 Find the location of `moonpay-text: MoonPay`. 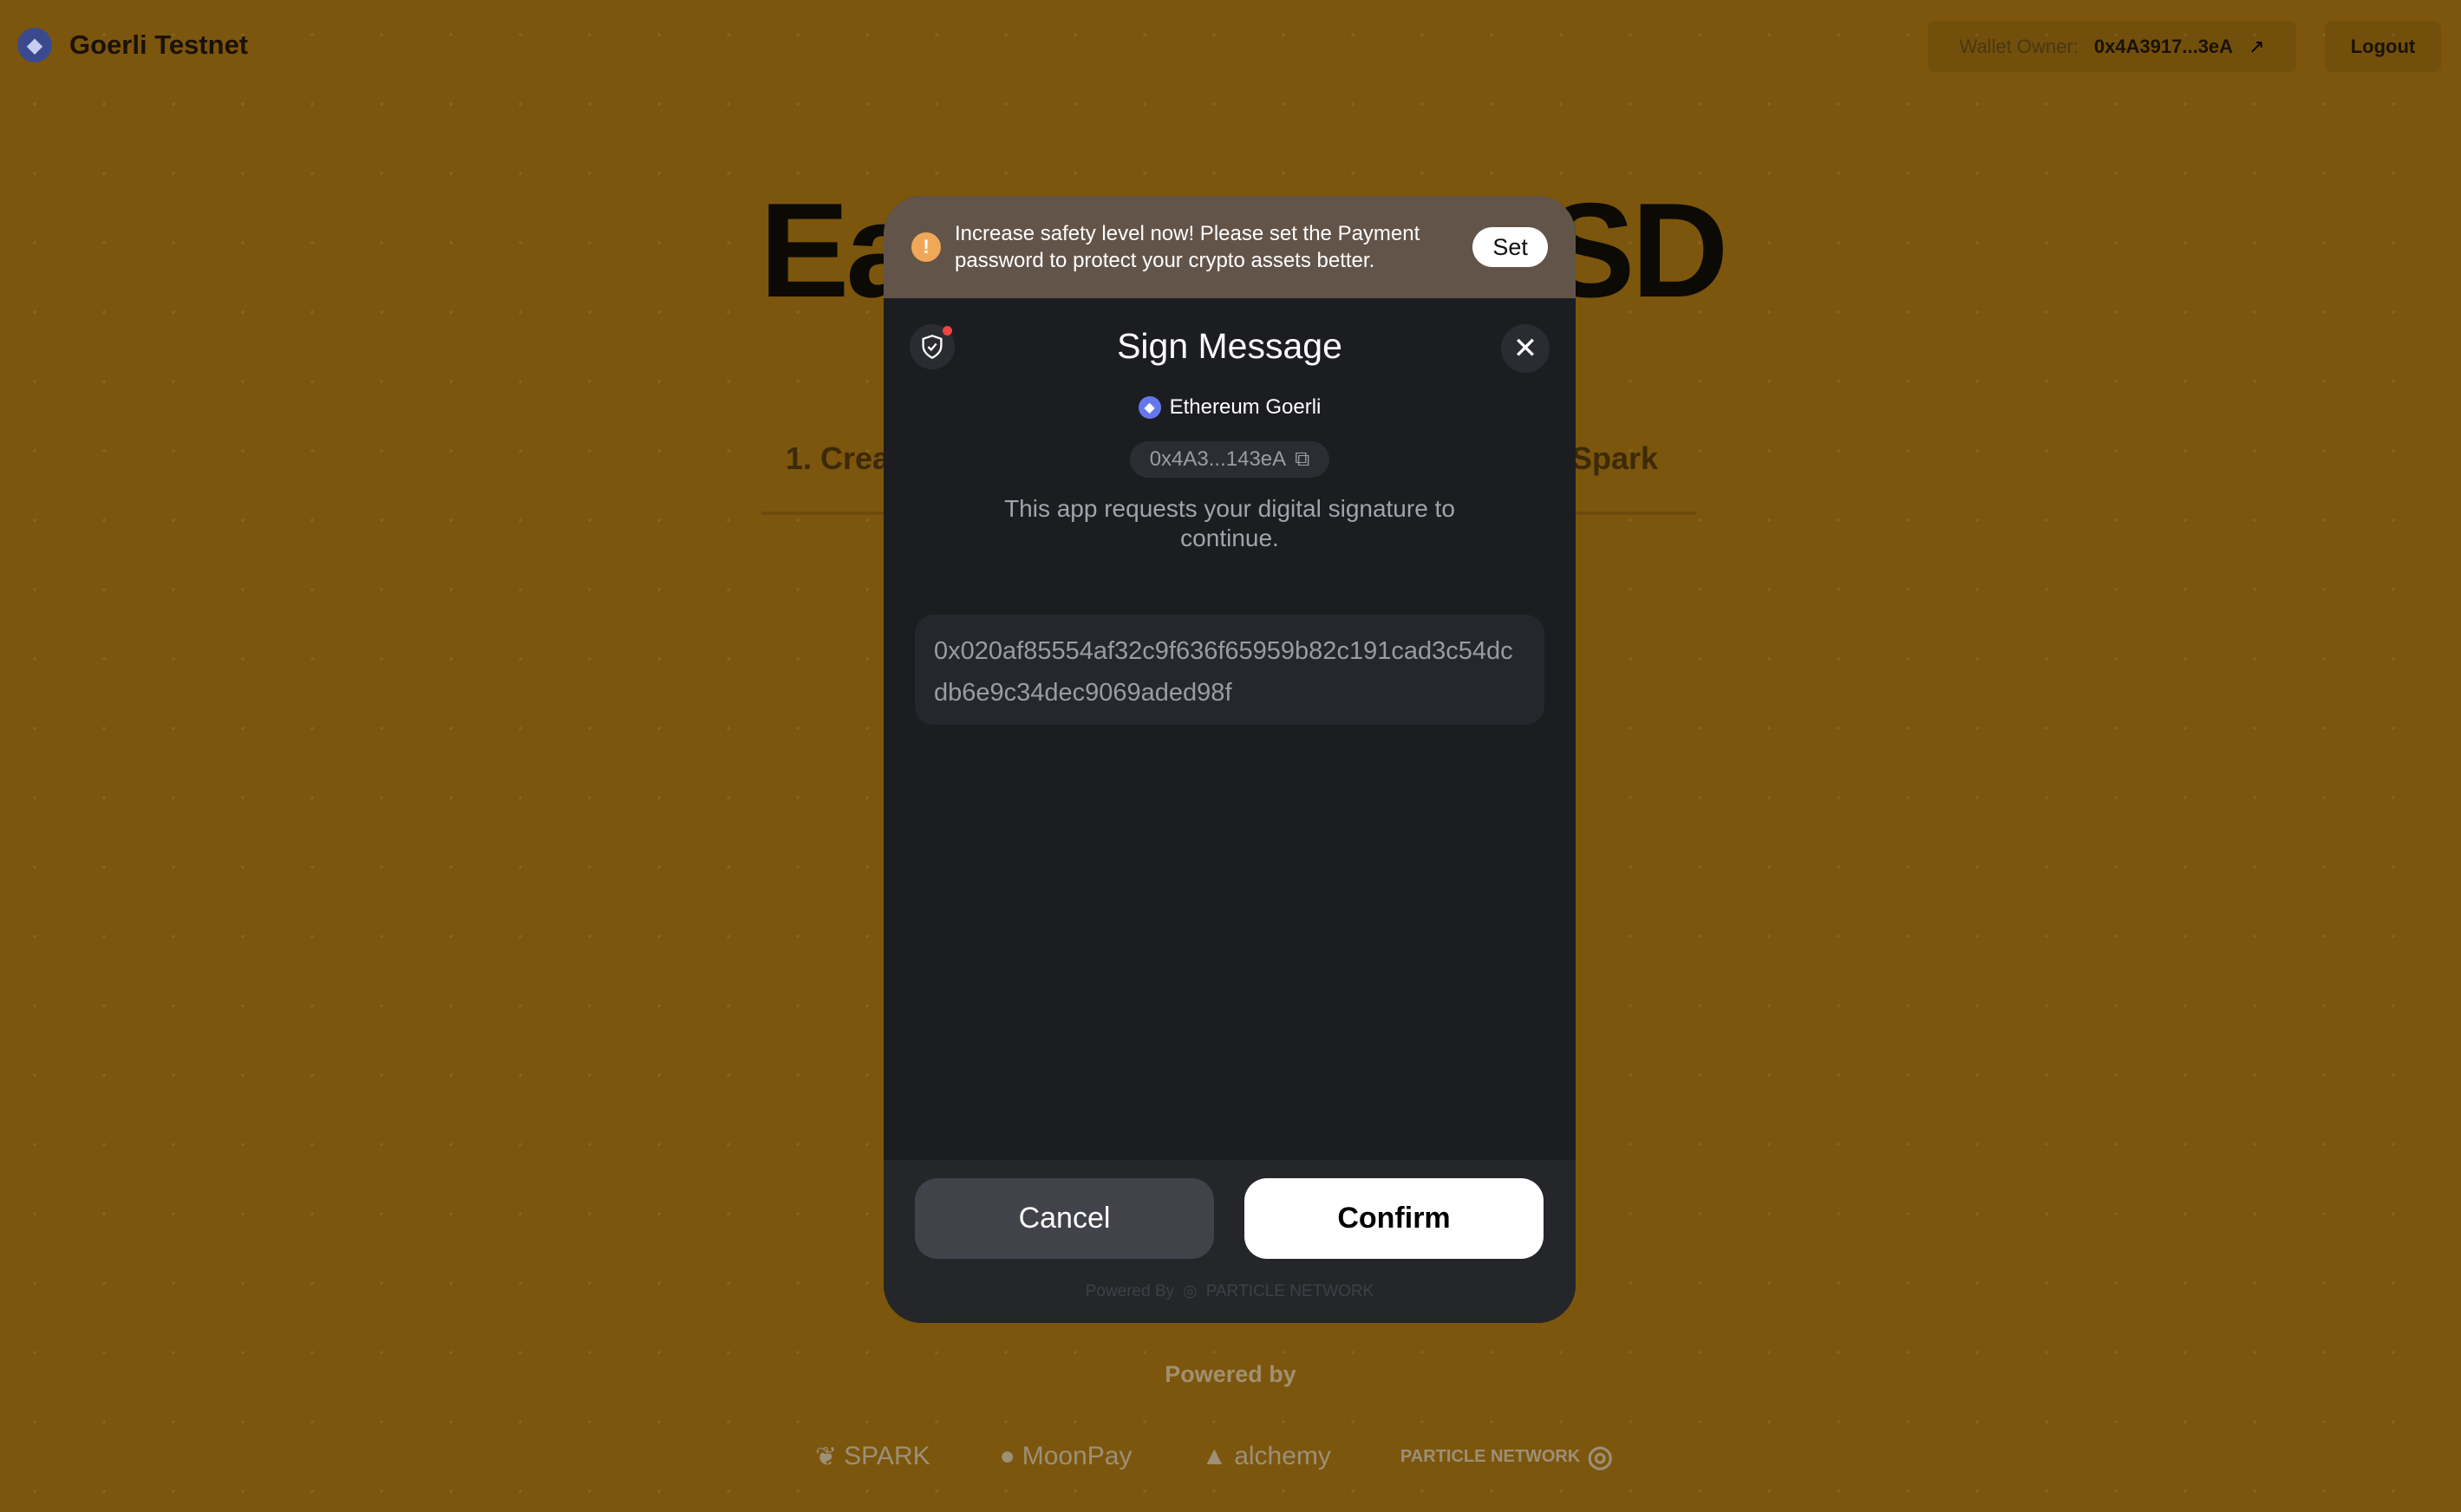

moonpay-text: MoonPay is located at coordinates (1077, 1456).